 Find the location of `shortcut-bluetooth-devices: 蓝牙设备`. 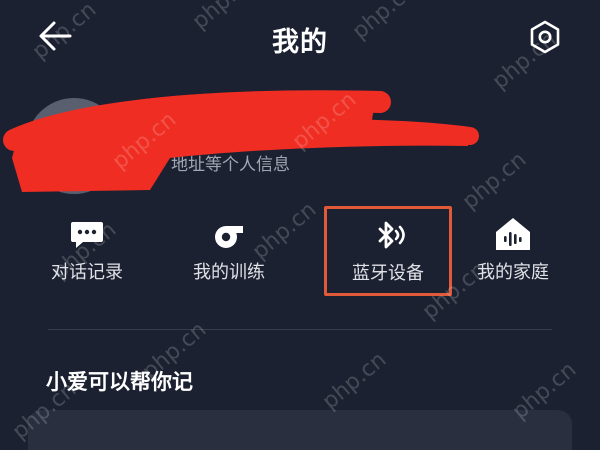

shortcut-bluetooth-devices: 蓝牙设备 is located at coordinates (388, 251).